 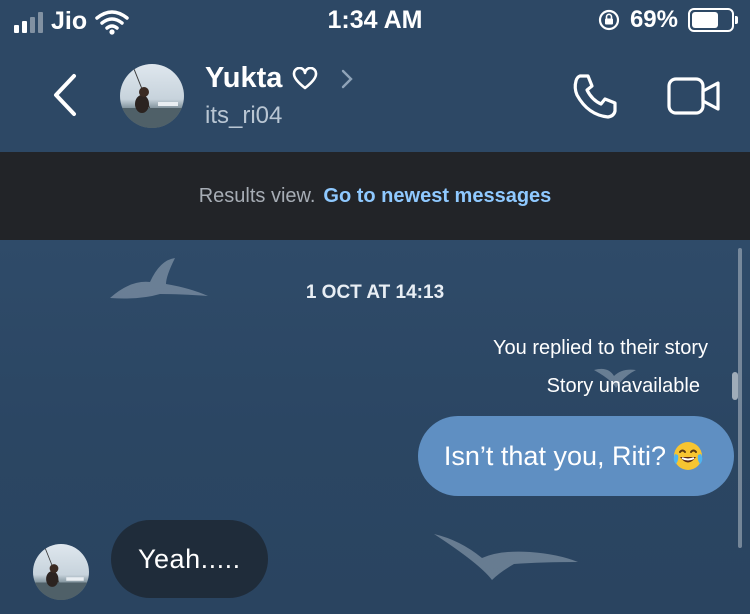 What do you see at coordinates (705, 20) in the screenshot?
I see `battery-fill` at bounding box center [705, 20].